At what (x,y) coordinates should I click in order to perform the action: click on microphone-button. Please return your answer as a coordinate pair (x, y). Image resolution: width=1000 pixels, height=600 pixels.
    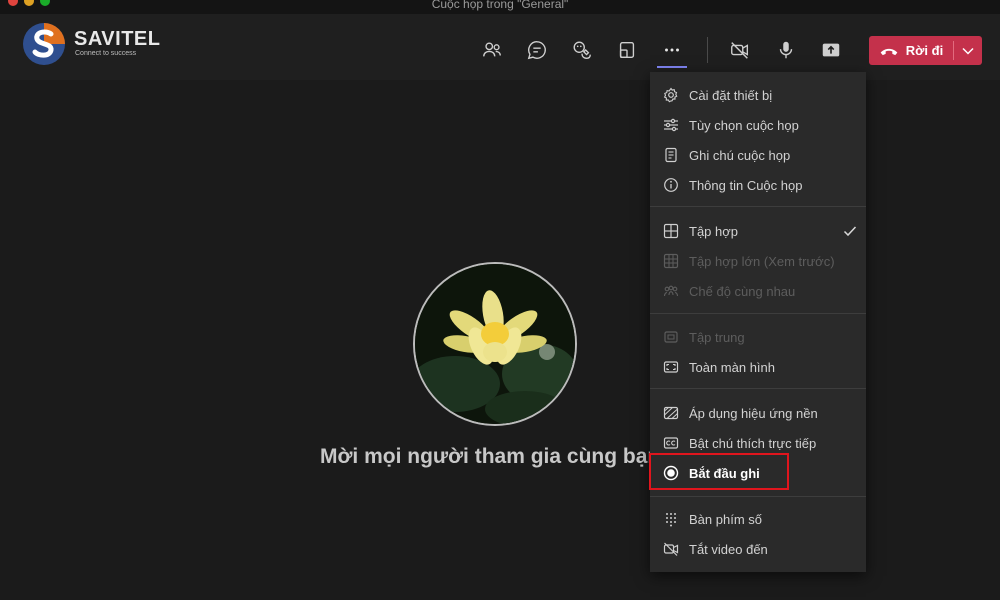
    Looking at the image, I should click on (786, 50).